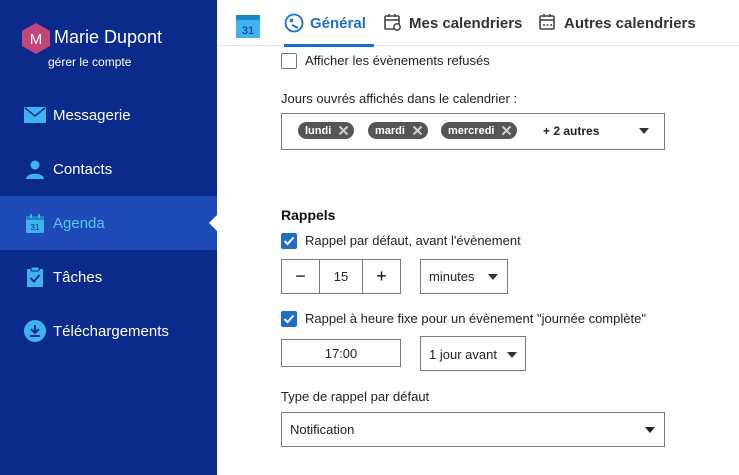 Image resolution: width=739 pixels, height=475 pixels. Describe the element at coordinates (381, 276) in the screenshot. I see `increment-button: +` at that location.